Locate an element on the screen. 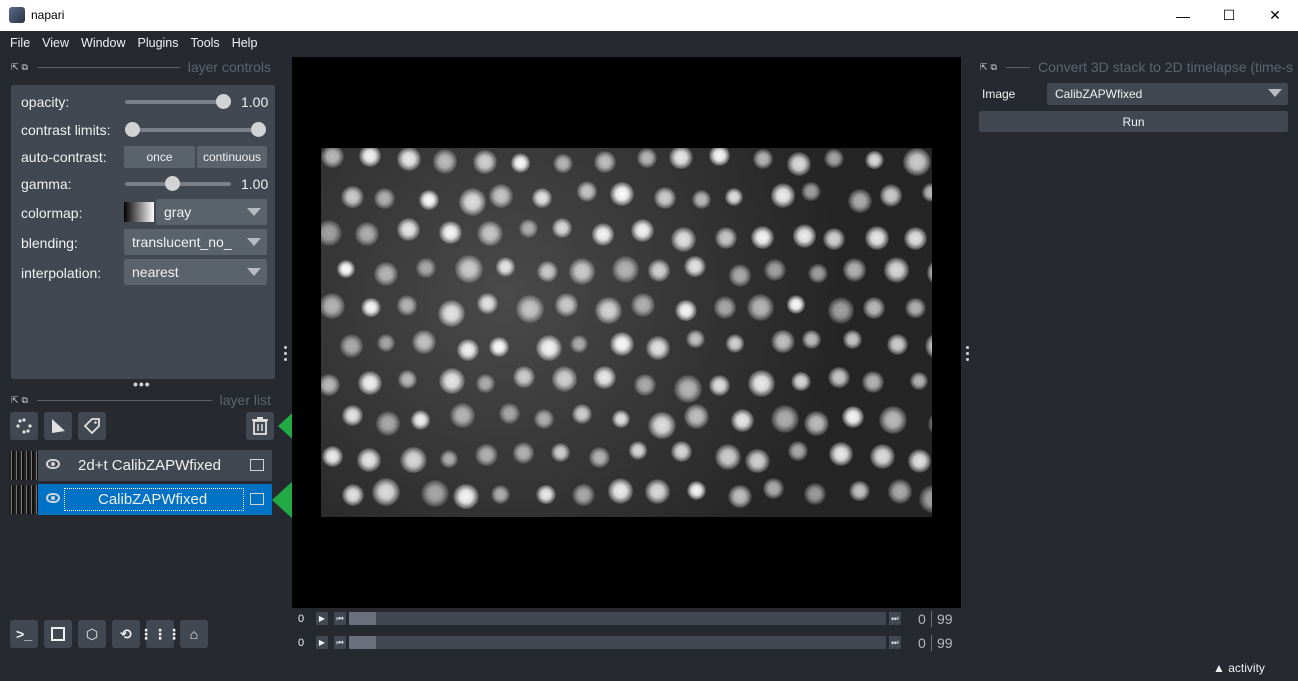 The image size is (1298, 681). grid-view-button: ⋮⋮⋮ is located at coordinates (160, 634).